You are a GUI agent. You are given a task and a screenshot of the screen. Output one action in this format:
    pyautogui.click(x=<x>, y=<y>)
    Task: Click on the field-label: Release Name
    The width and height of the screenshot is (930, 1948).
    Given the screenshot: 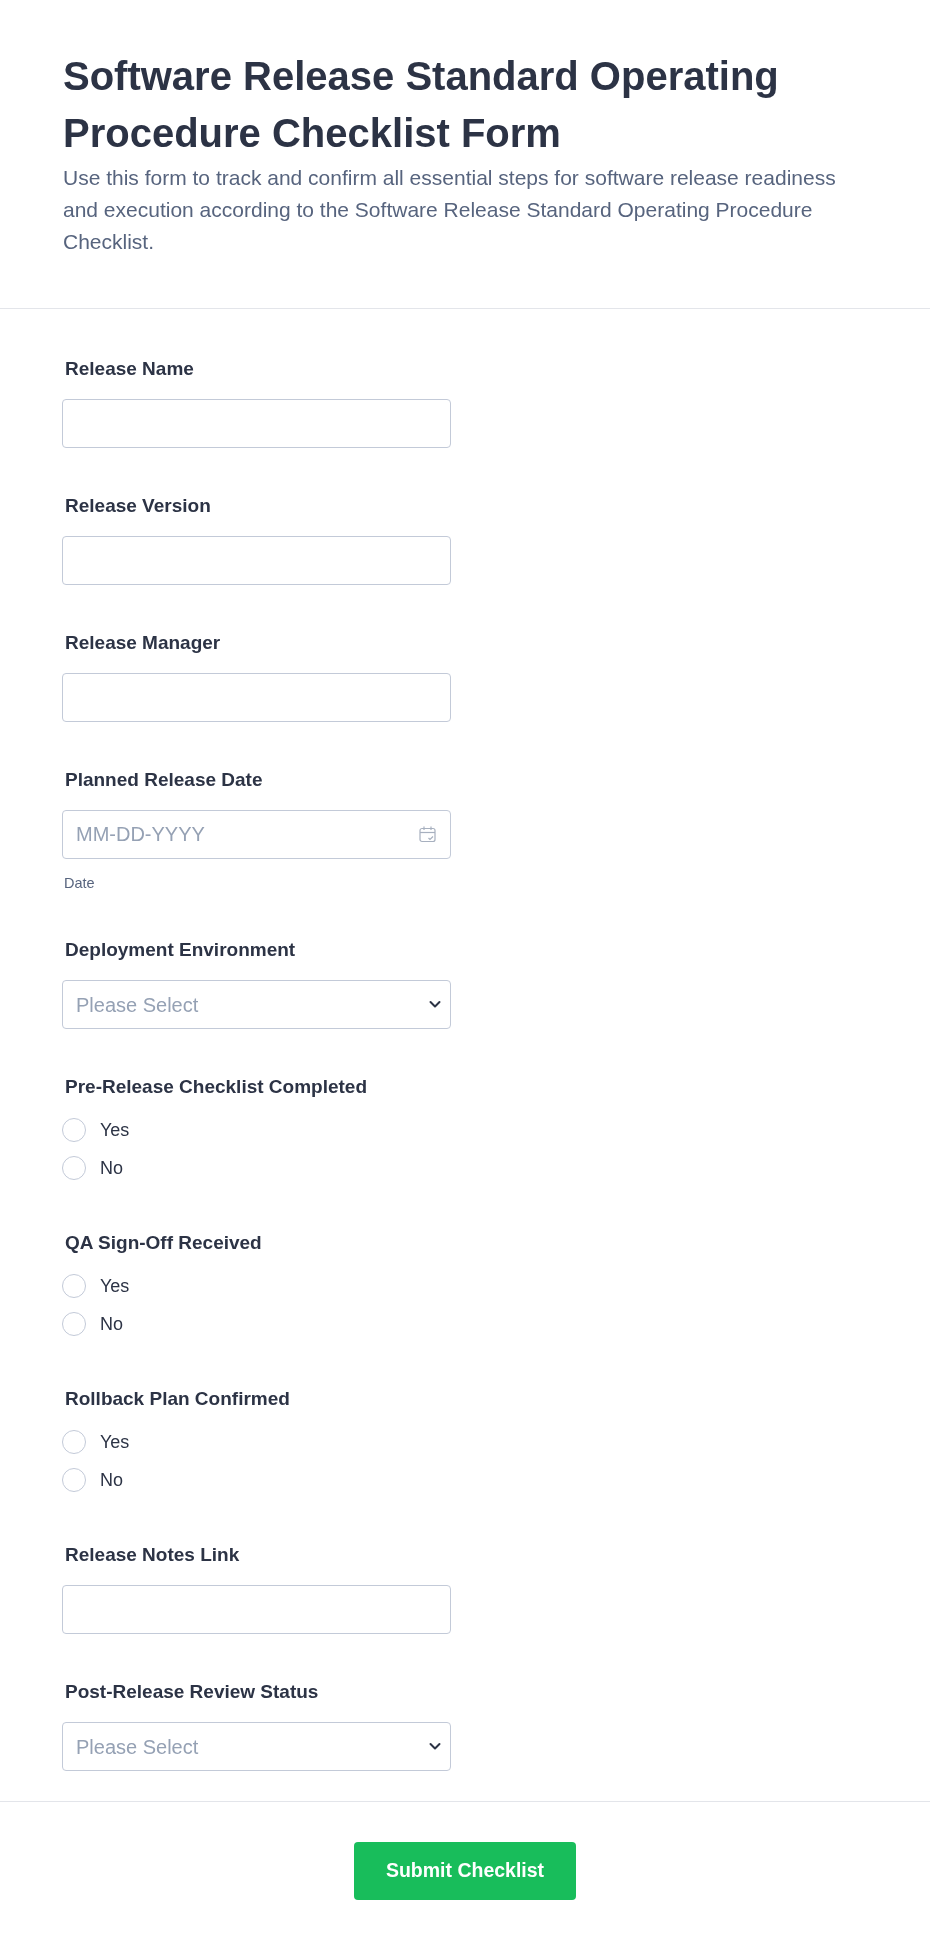 What is the action you would take?
    pyautogui.click(x=129, y=369)
    